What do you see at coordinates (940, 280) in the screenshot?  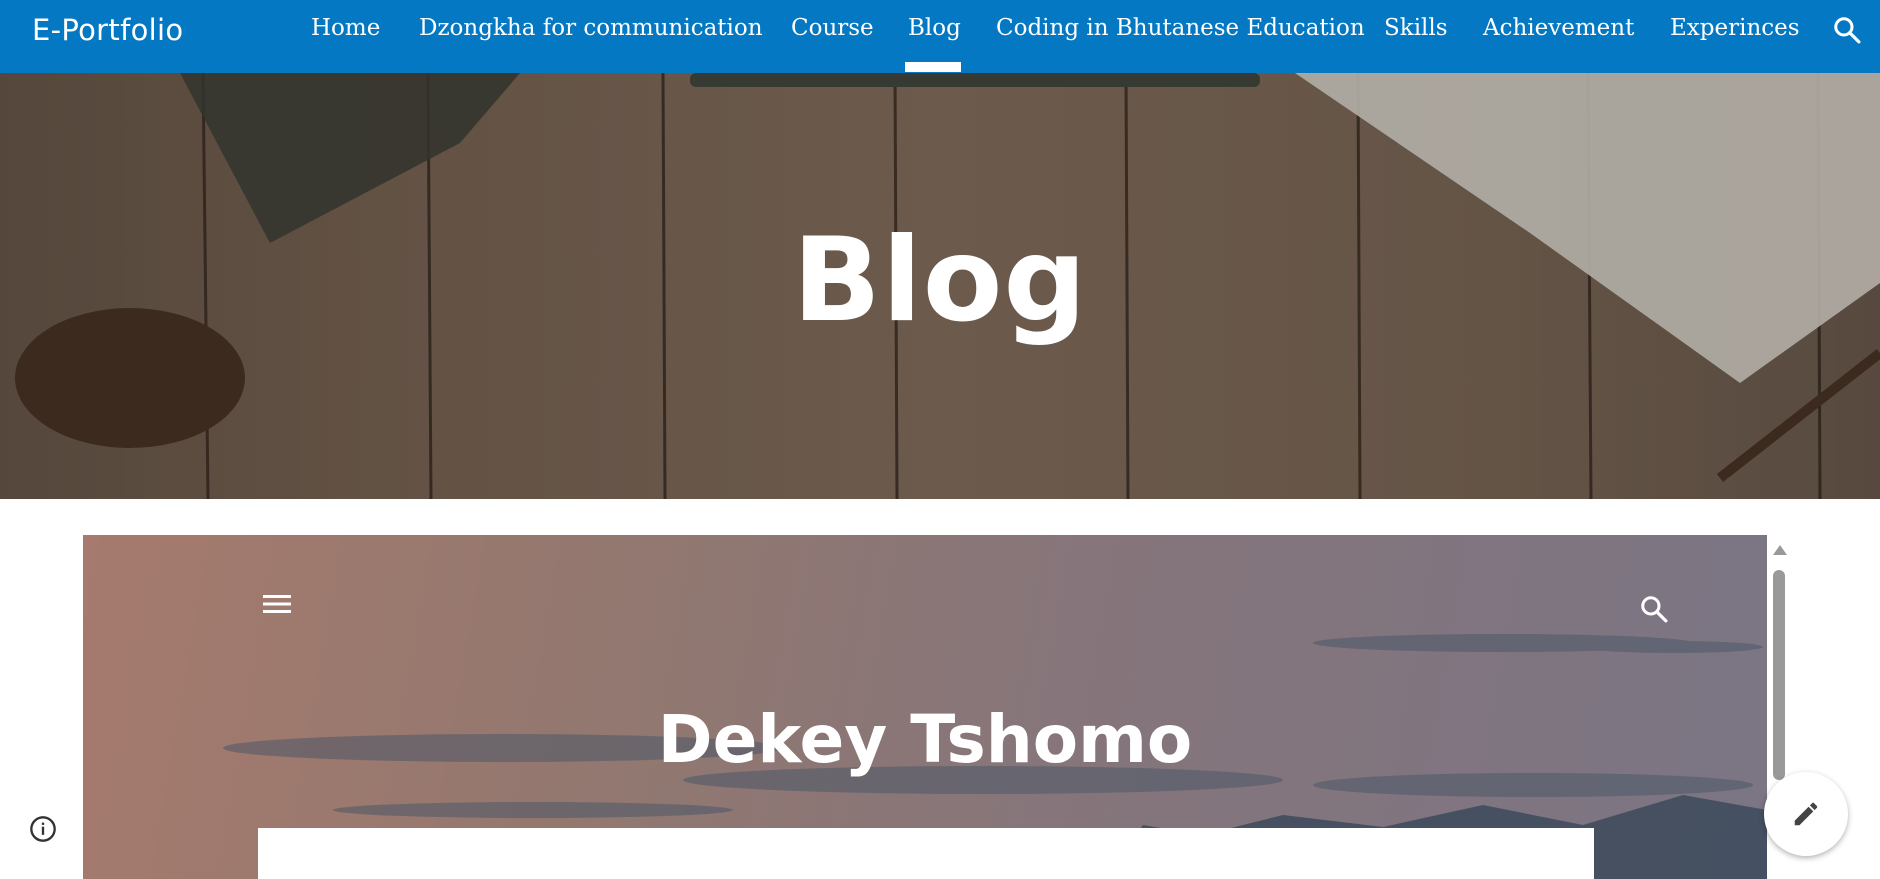 I see `hero-title: Blog` at bounding box center [940, 280].